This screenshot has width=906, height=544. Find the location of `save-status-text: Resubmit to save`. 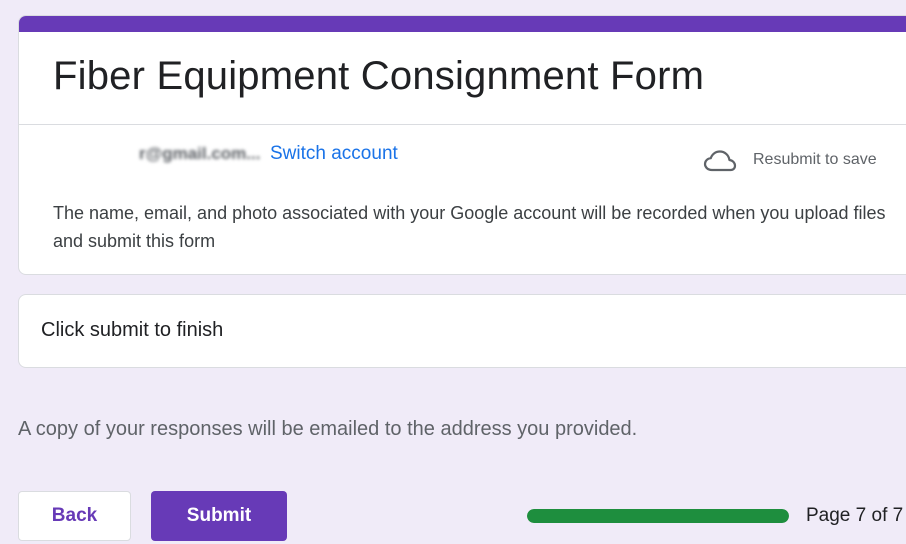

save-status-text: Resubmit to save is located at coordinates (815, 159).